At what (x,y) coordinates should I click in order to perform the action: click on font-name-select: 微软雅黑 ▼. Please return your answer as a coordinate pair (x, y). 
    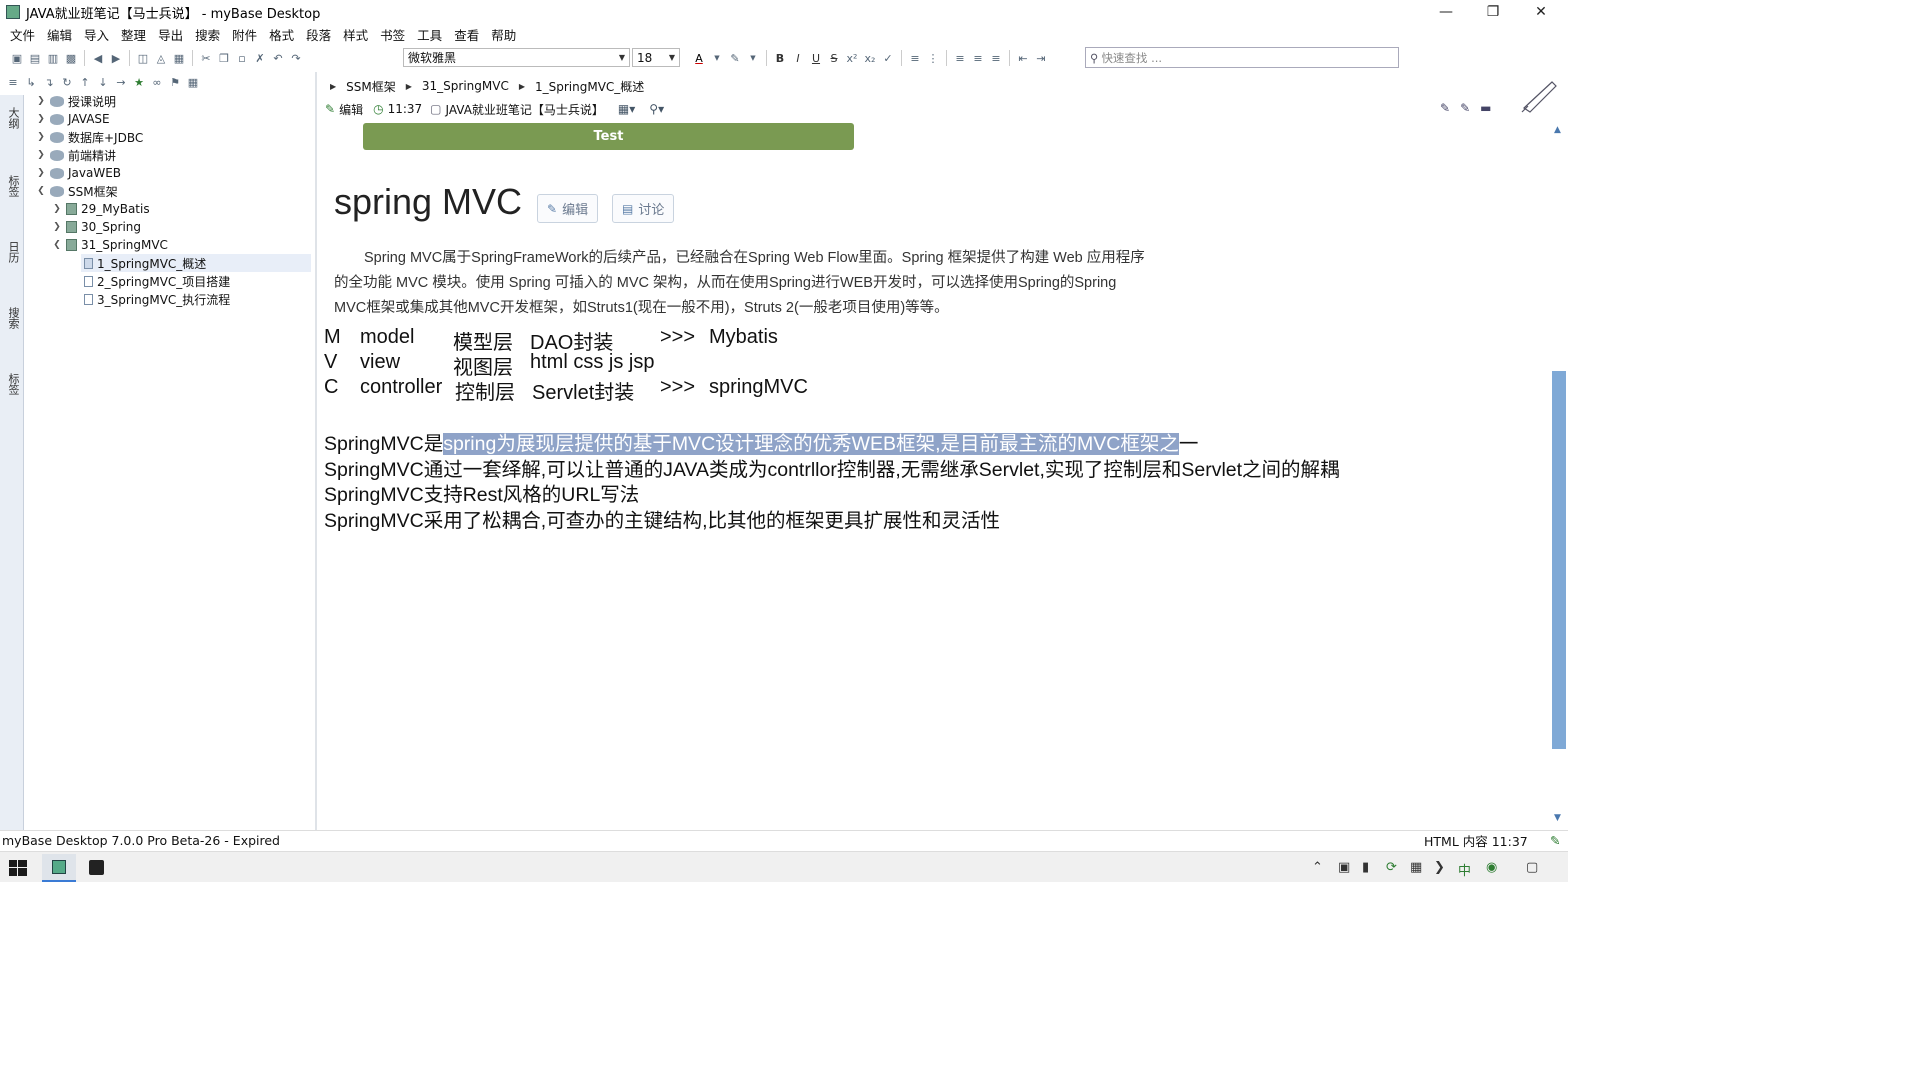
    Looking at the image, I should click on (516, 57).